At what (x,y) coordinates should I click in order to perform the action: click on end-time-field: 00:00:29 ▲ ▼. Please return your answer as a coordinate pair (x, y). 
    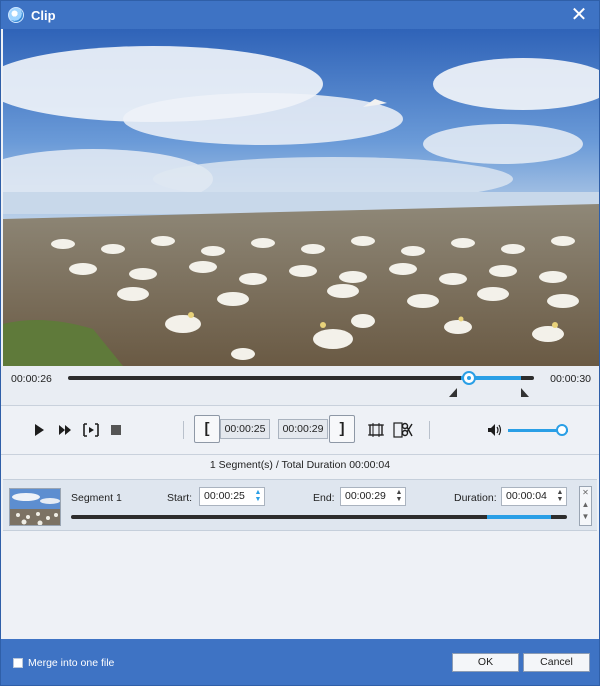
    Looking at the image, I should click on (373, 496).